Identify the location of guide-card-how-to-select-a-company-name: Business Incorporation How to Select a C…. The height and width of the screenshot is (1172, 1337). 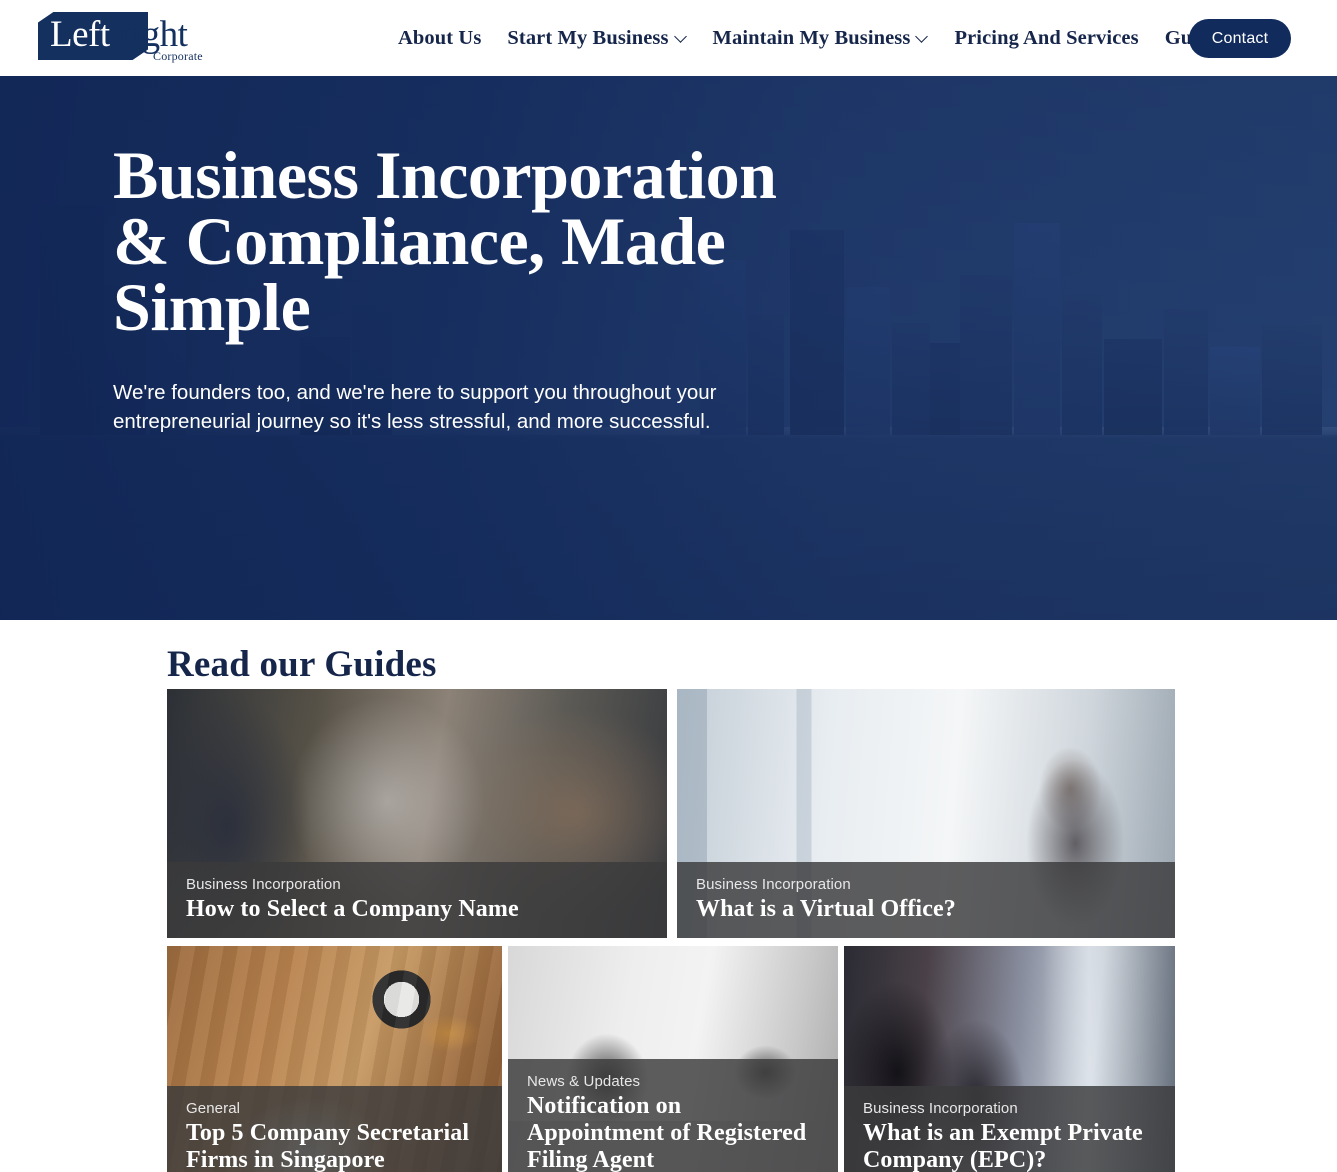
(417, 813).